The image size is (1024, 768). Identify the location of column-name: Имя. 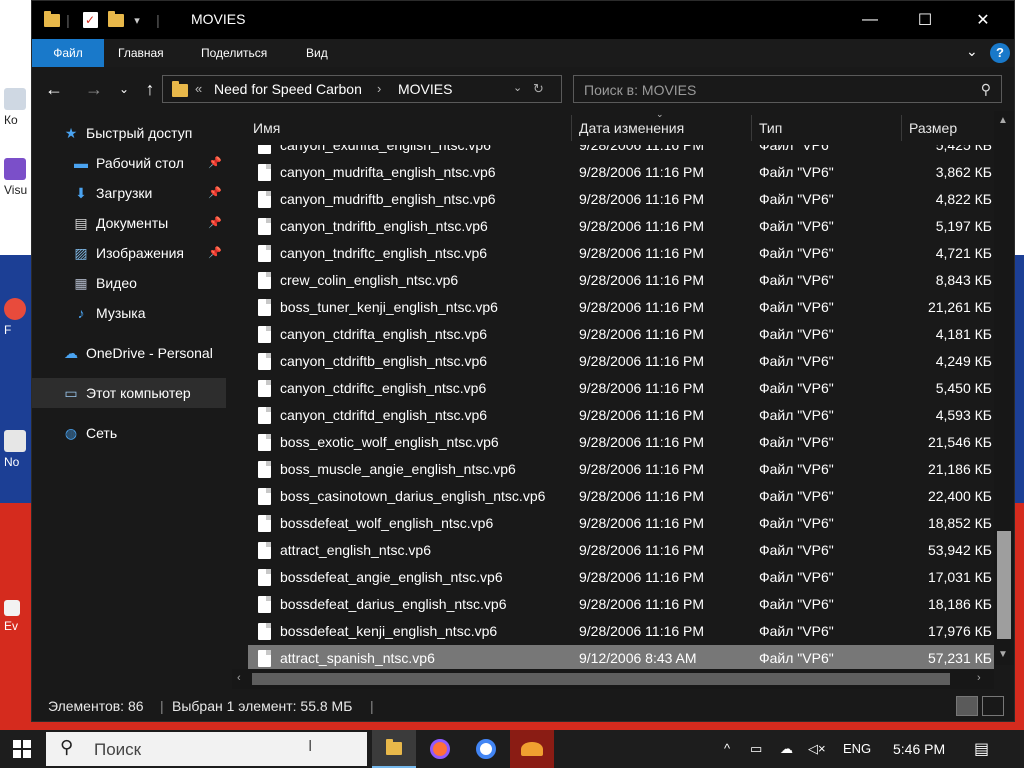
(266, 128).